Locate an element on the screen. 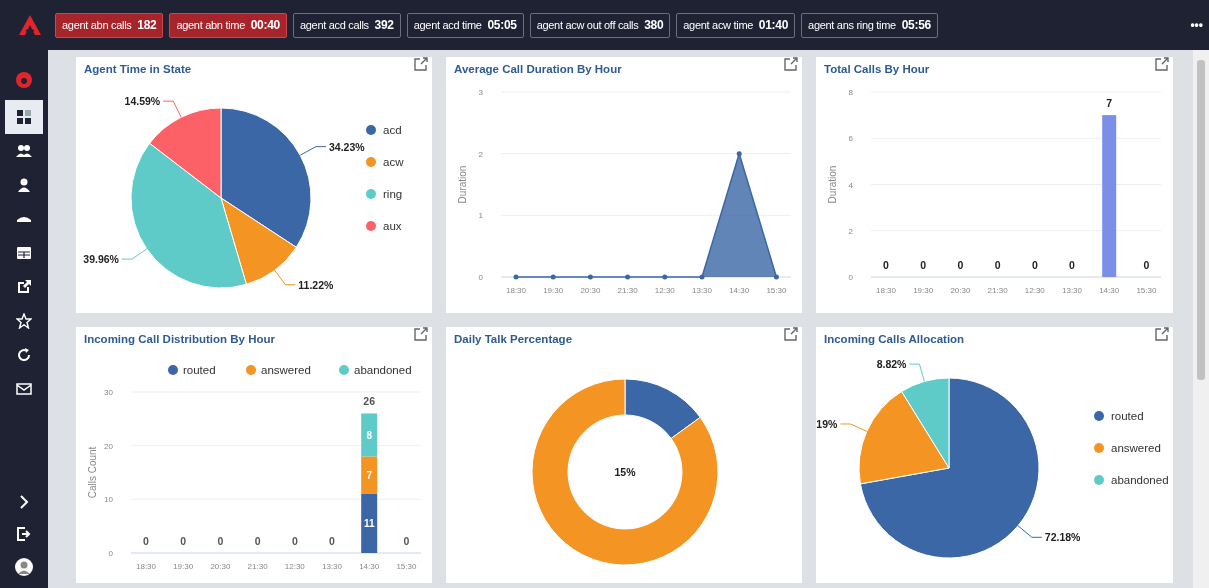 This screenshot has width=1209, height=588. axis-label: 20 is located at coordinates (108, 446).